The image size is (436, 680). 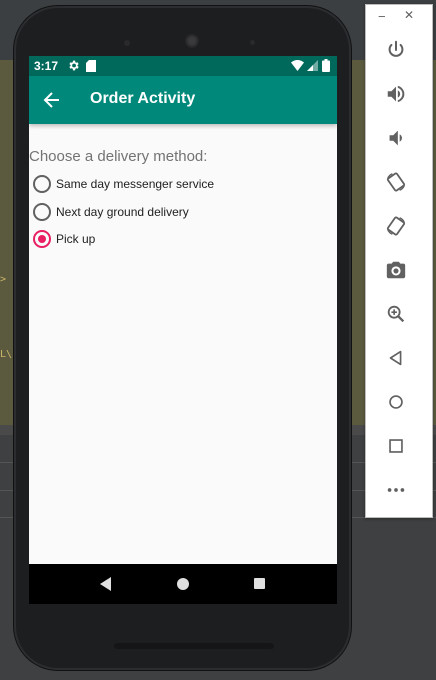 What do you see at coordinates (122, 212) in the screenshot?
I see `radio-label: Next day ground delivery` at bounding box center [122, 212].